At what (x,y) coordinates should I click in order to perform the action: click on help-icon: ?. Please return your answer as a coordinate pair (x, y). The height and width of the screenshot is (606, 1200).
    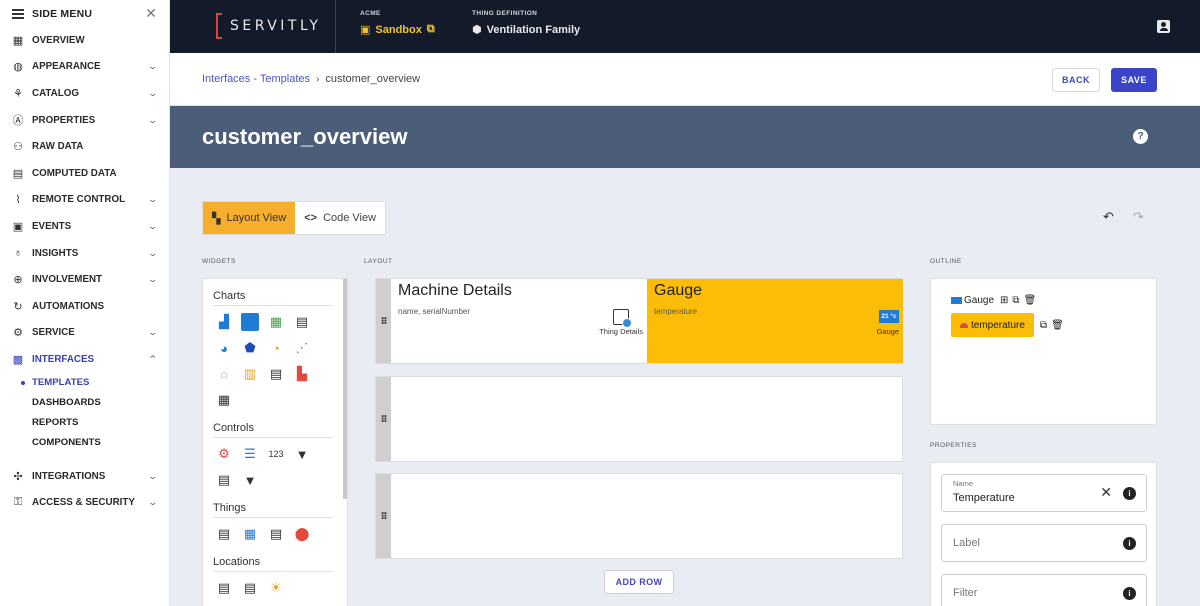
    Looking at the image, I should click on (1140, 136).